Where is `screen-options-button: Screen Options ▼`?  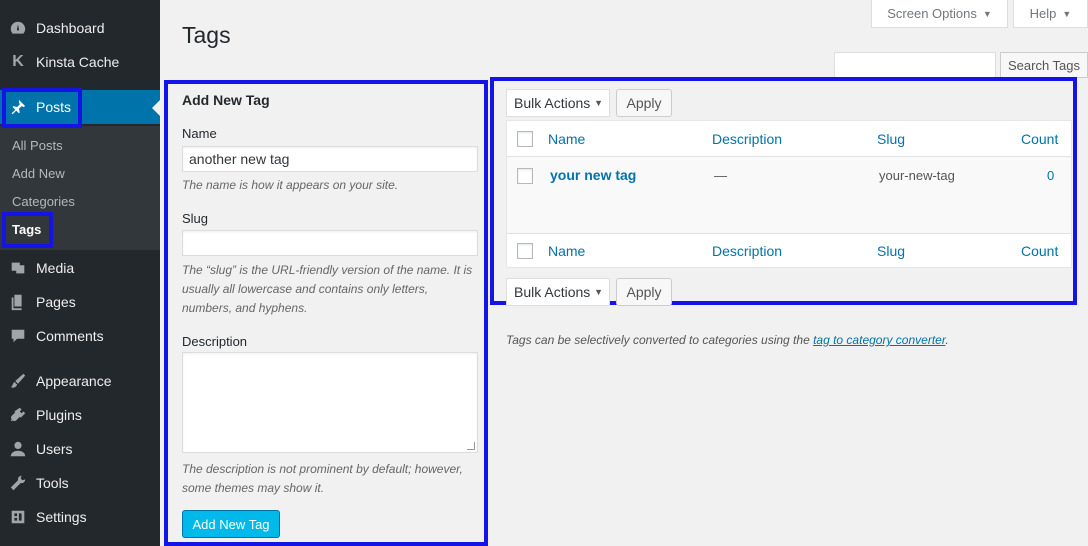
screen-options-button: Screen Options ▼ is located at coordinates (939, 14).